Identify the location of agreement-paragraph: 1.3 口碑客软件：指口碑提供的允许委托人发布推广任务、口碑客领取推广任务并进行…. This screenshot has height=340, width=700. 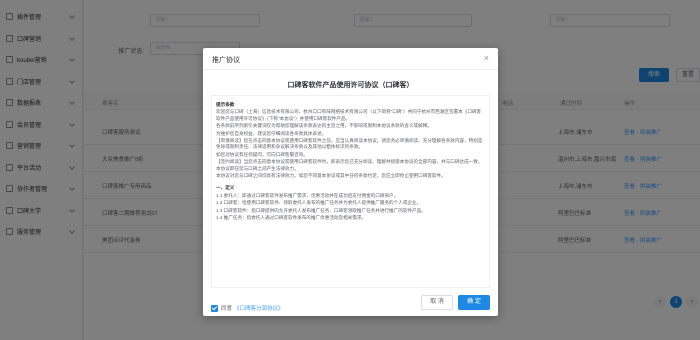
(321, 210).